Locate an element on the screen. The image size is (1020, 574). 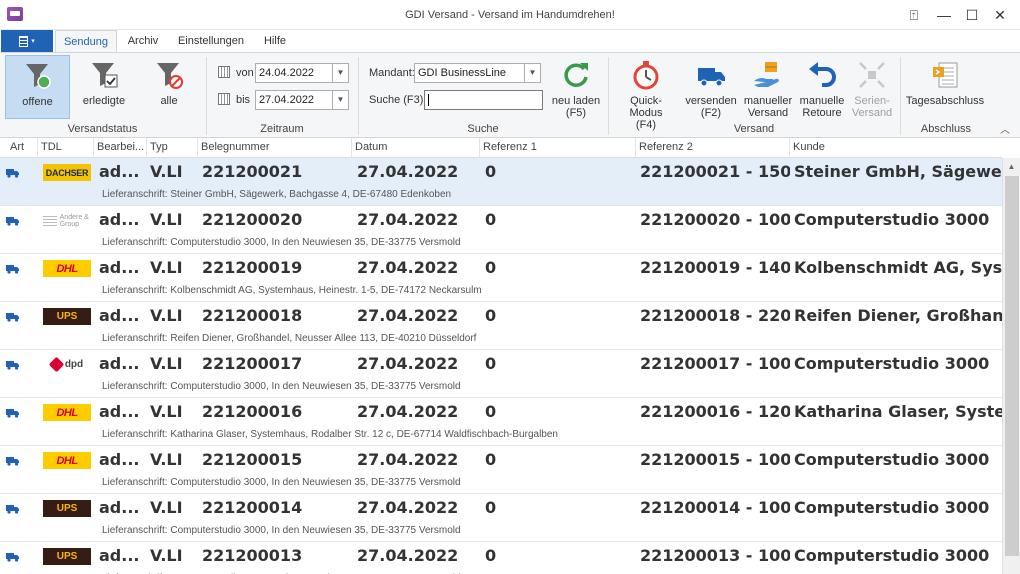
versenden-label-2: (F2) is located at coordinates (711, 113).